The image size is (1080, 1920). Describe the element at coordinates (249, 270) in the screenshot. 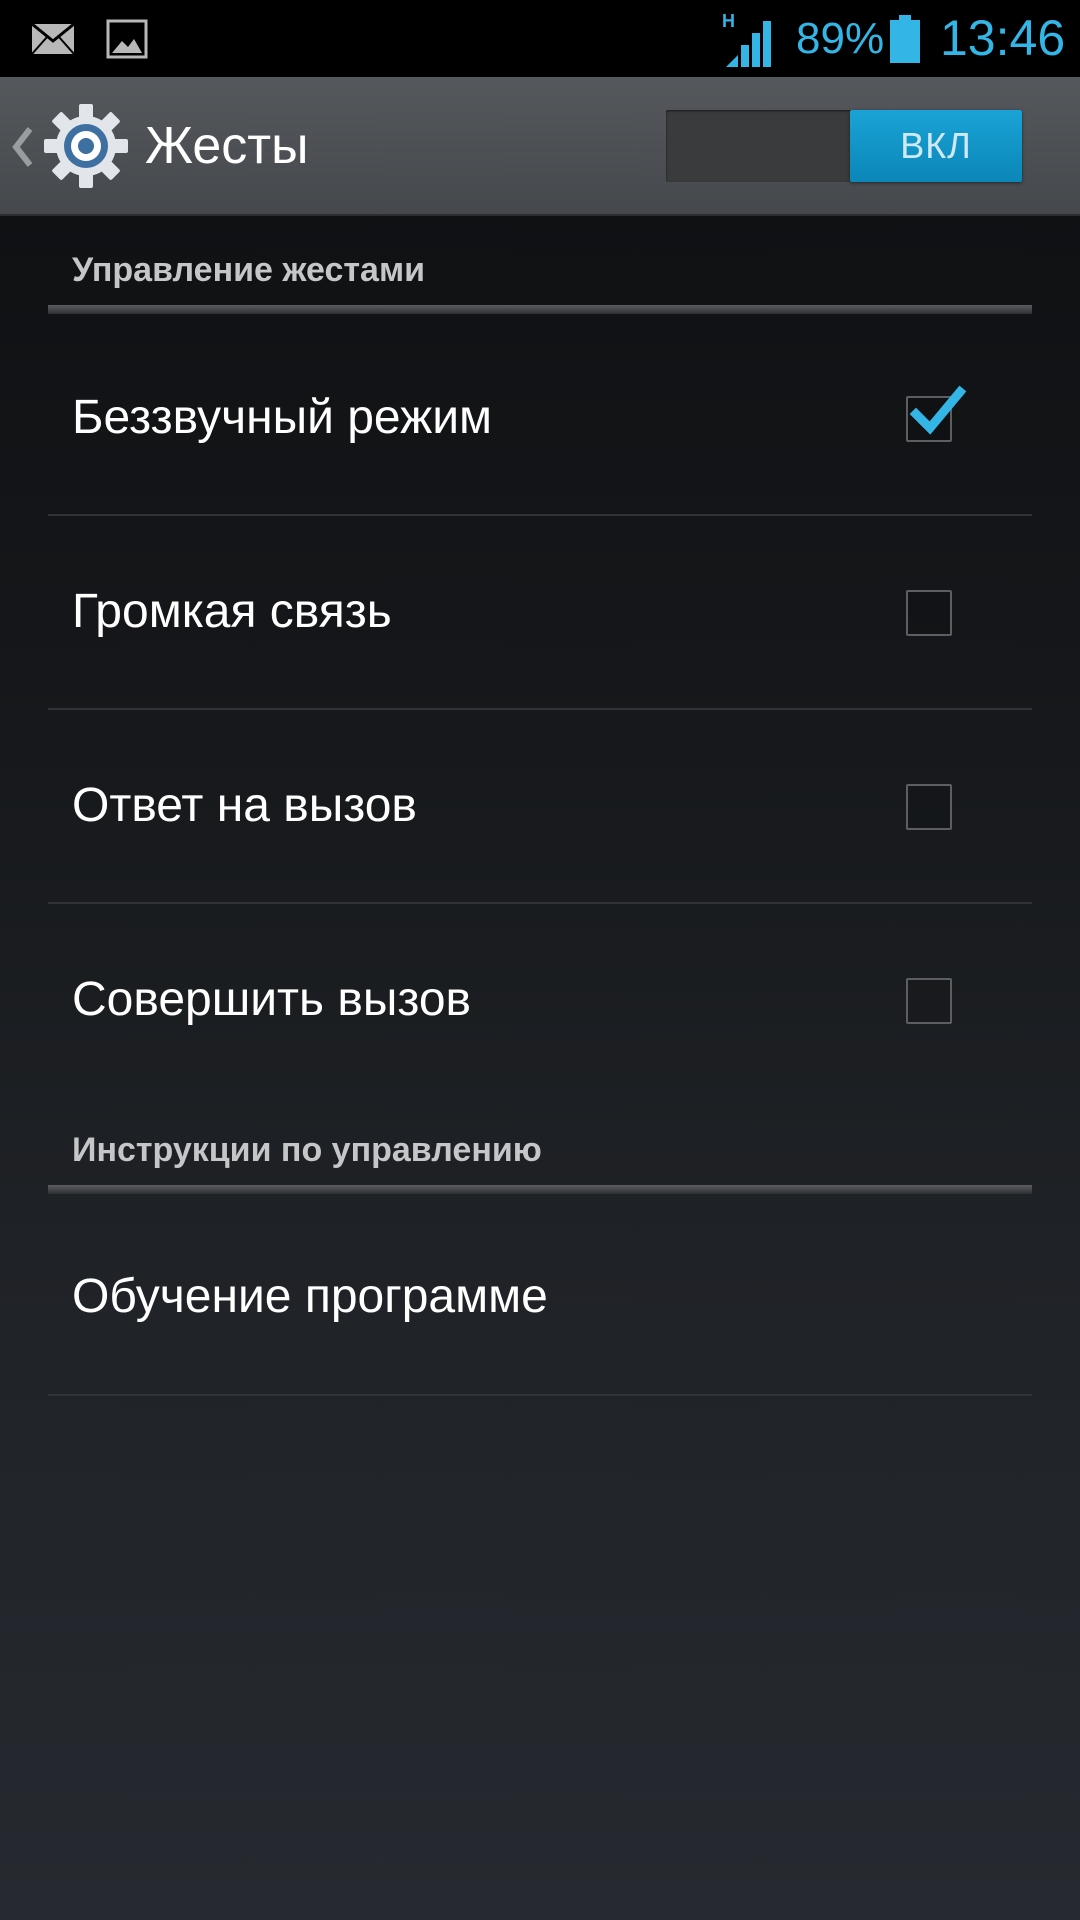

I see `category-title: Управление жестами` at that location.